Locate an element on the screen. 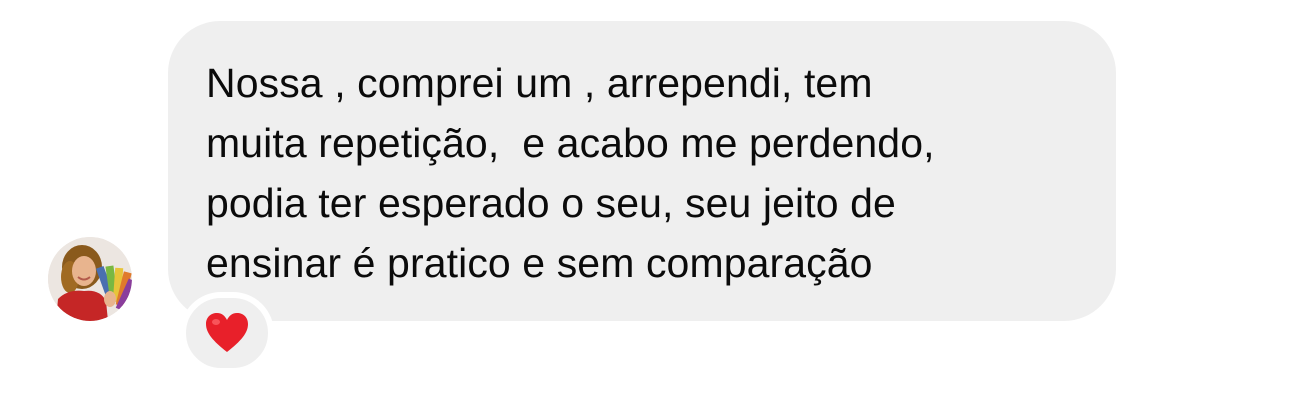 Image resolution: width=1290 pixels, height=397 pixels. message-line: podia ter esperado o seu, seu jeito de is located at coordinates (551, 203).